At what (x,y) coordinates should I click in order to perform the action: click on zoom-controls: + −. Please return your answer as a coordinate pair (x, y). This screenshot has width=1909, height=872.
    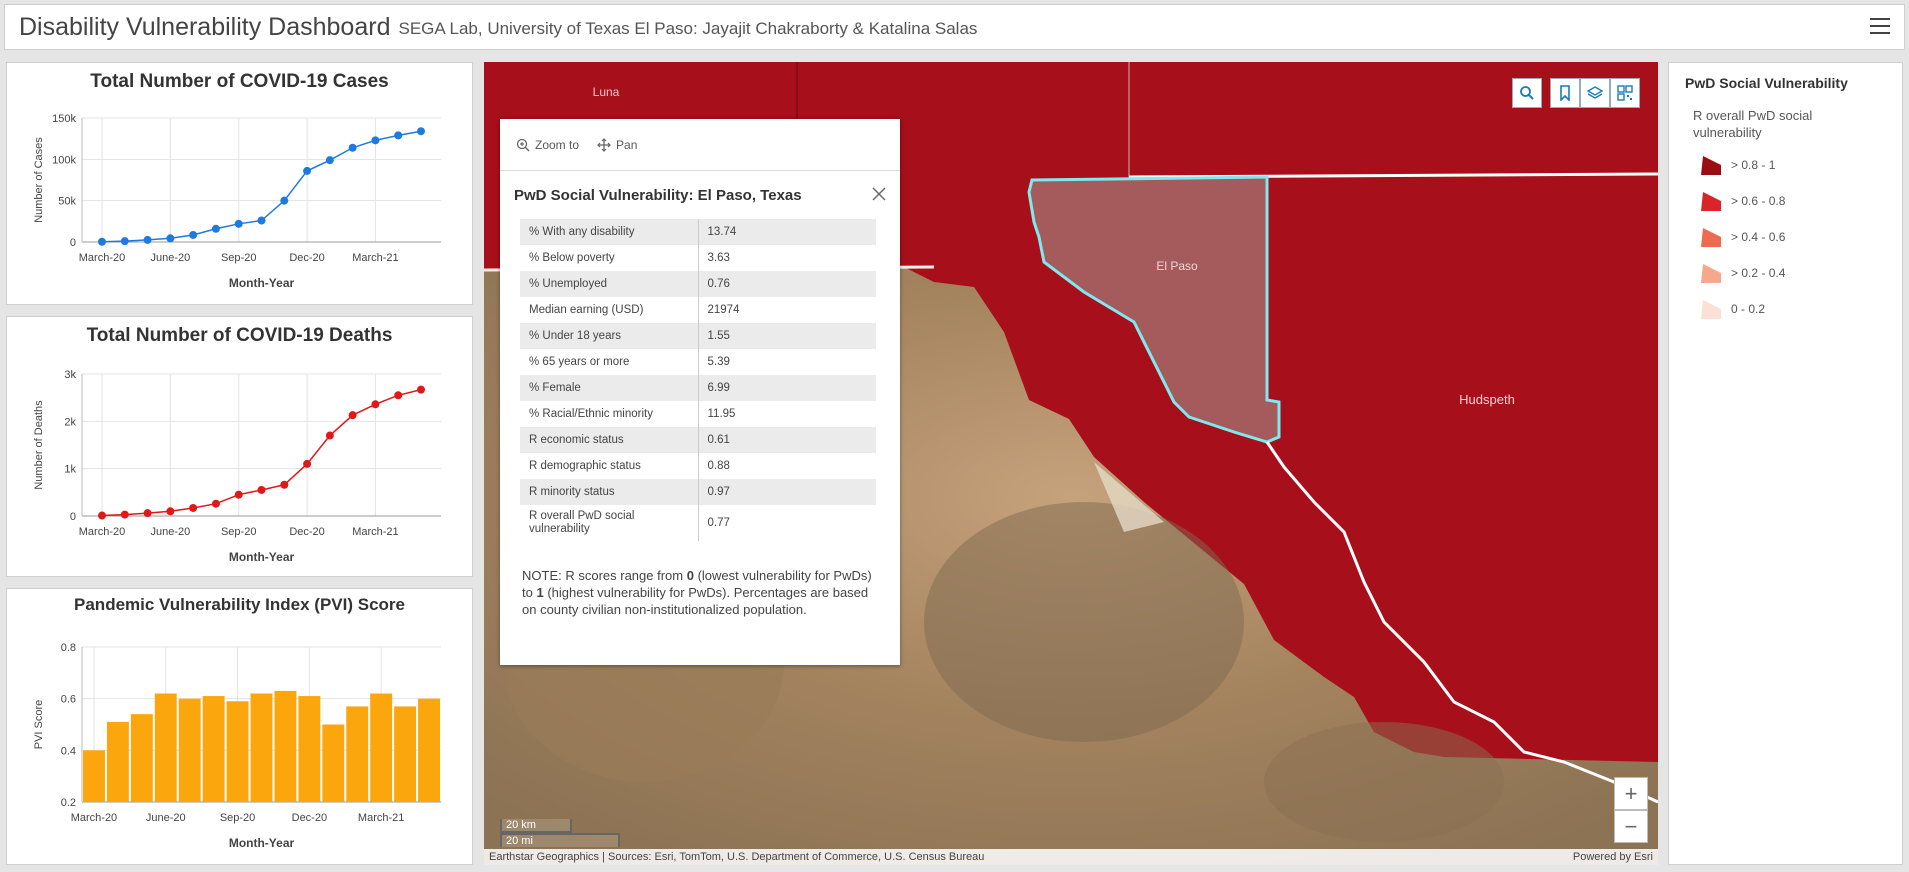
    Looking at the image, I should click on (1631, 810).